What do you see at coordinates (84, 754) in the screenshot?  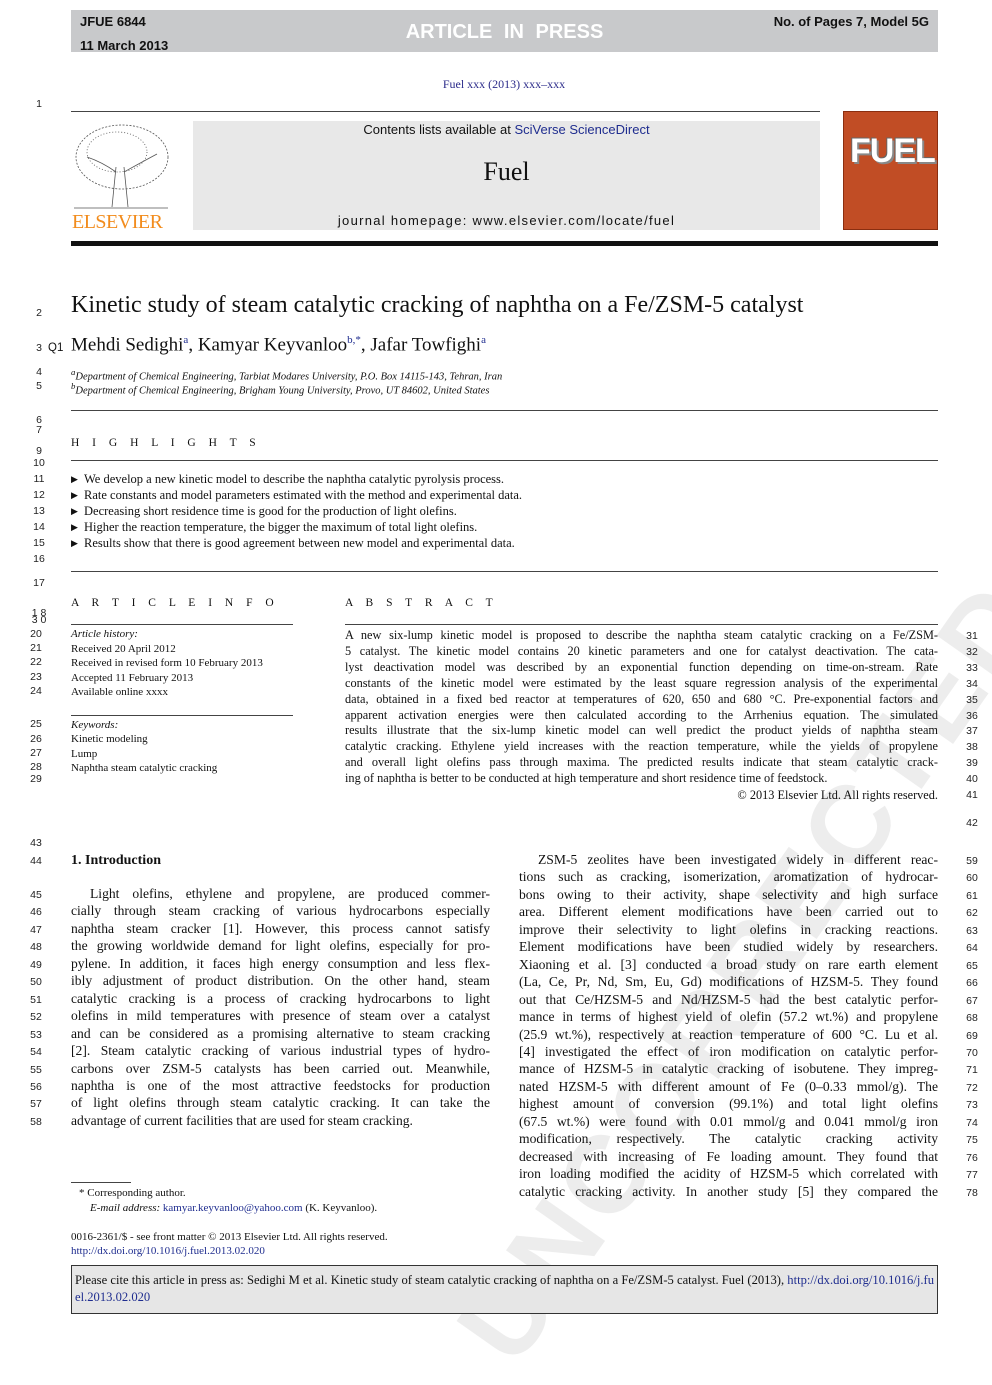 I see `keyword: Lump` at bounding box center [84, 754].